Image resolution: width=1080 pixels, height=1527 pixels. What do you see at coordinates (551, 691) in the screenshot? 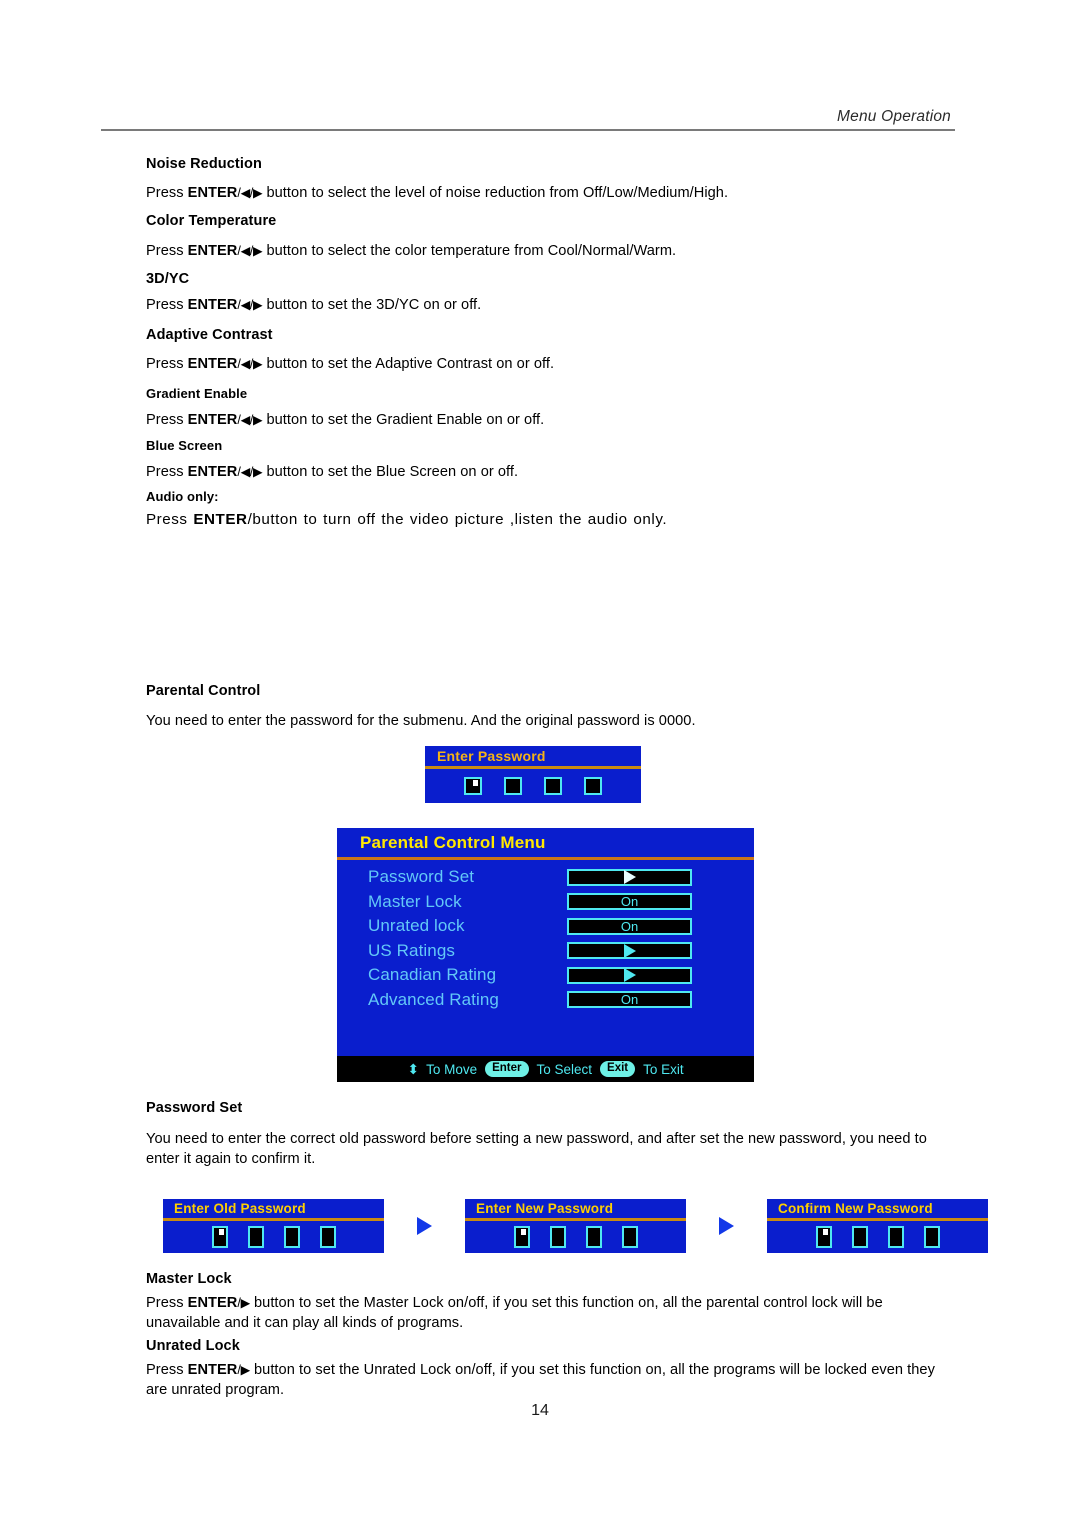
I see `section-parental-control: Parental Control` at bounding box center [551, 691].